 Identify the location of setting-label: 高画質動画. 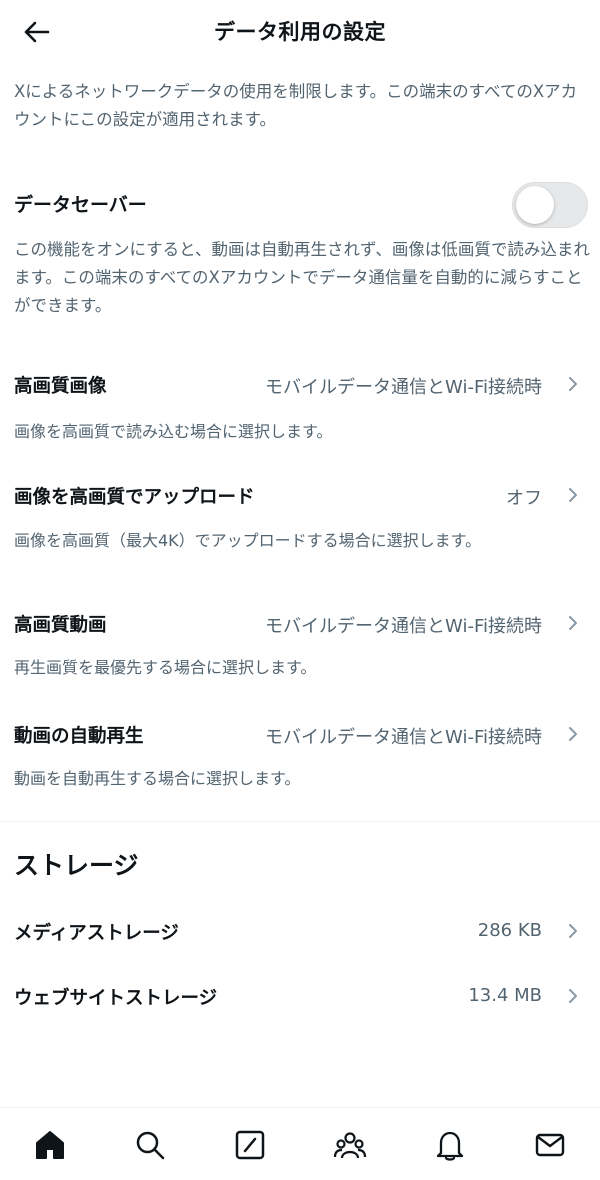
(60, 625).